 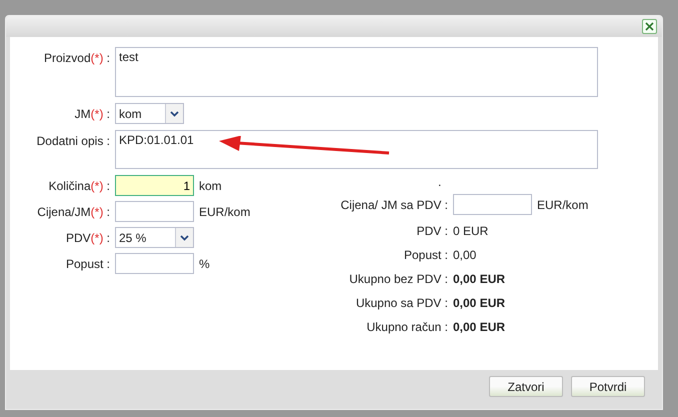 I want to click on field-label: Cijena/ JM sa PDV :, so click(x=394, y=205).